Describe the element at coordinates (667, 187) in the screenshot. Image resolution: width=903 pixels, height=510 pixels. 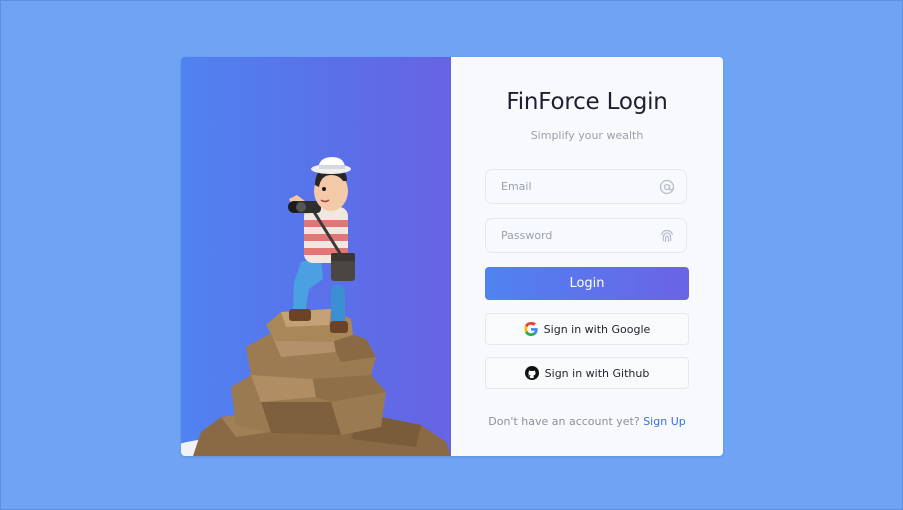
I see `at-icon` at that location.